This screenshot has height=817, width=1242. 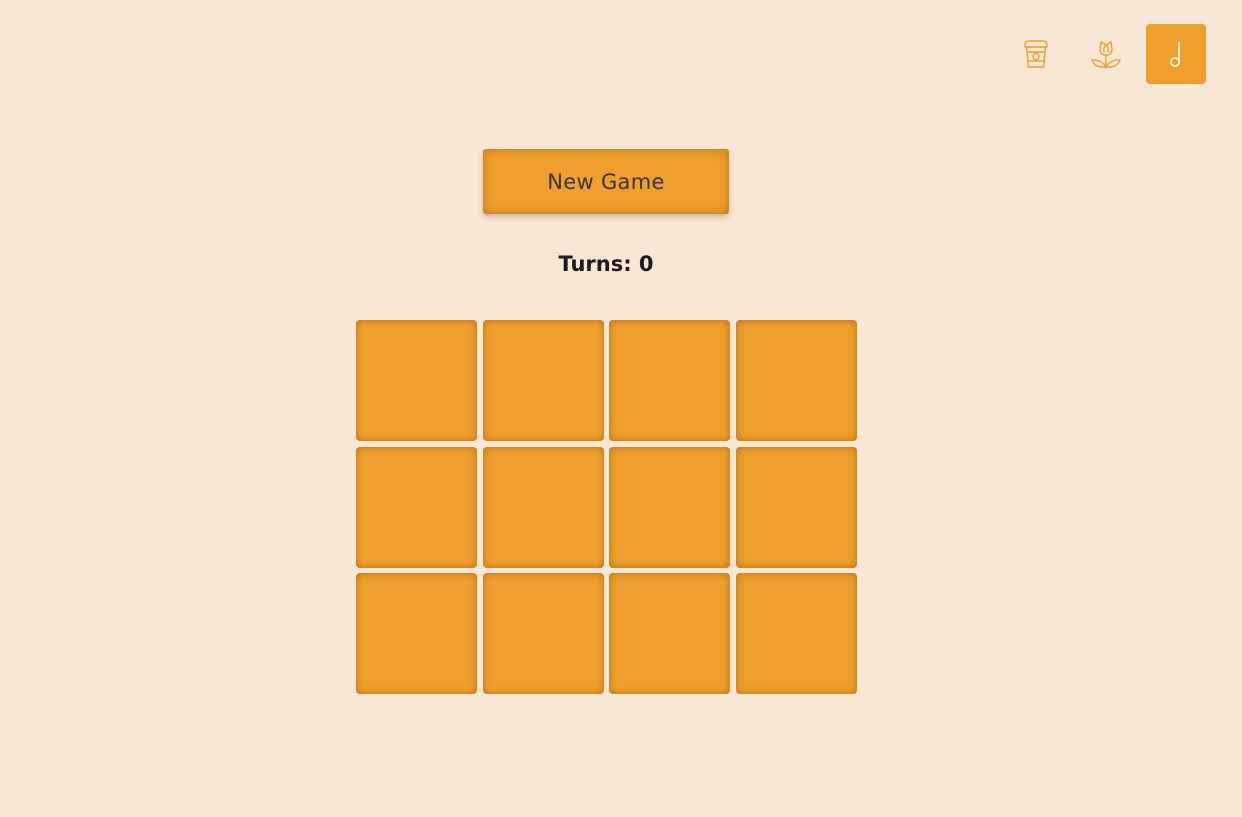 I want to click on flower-icon, so click(x=1106, y=55).